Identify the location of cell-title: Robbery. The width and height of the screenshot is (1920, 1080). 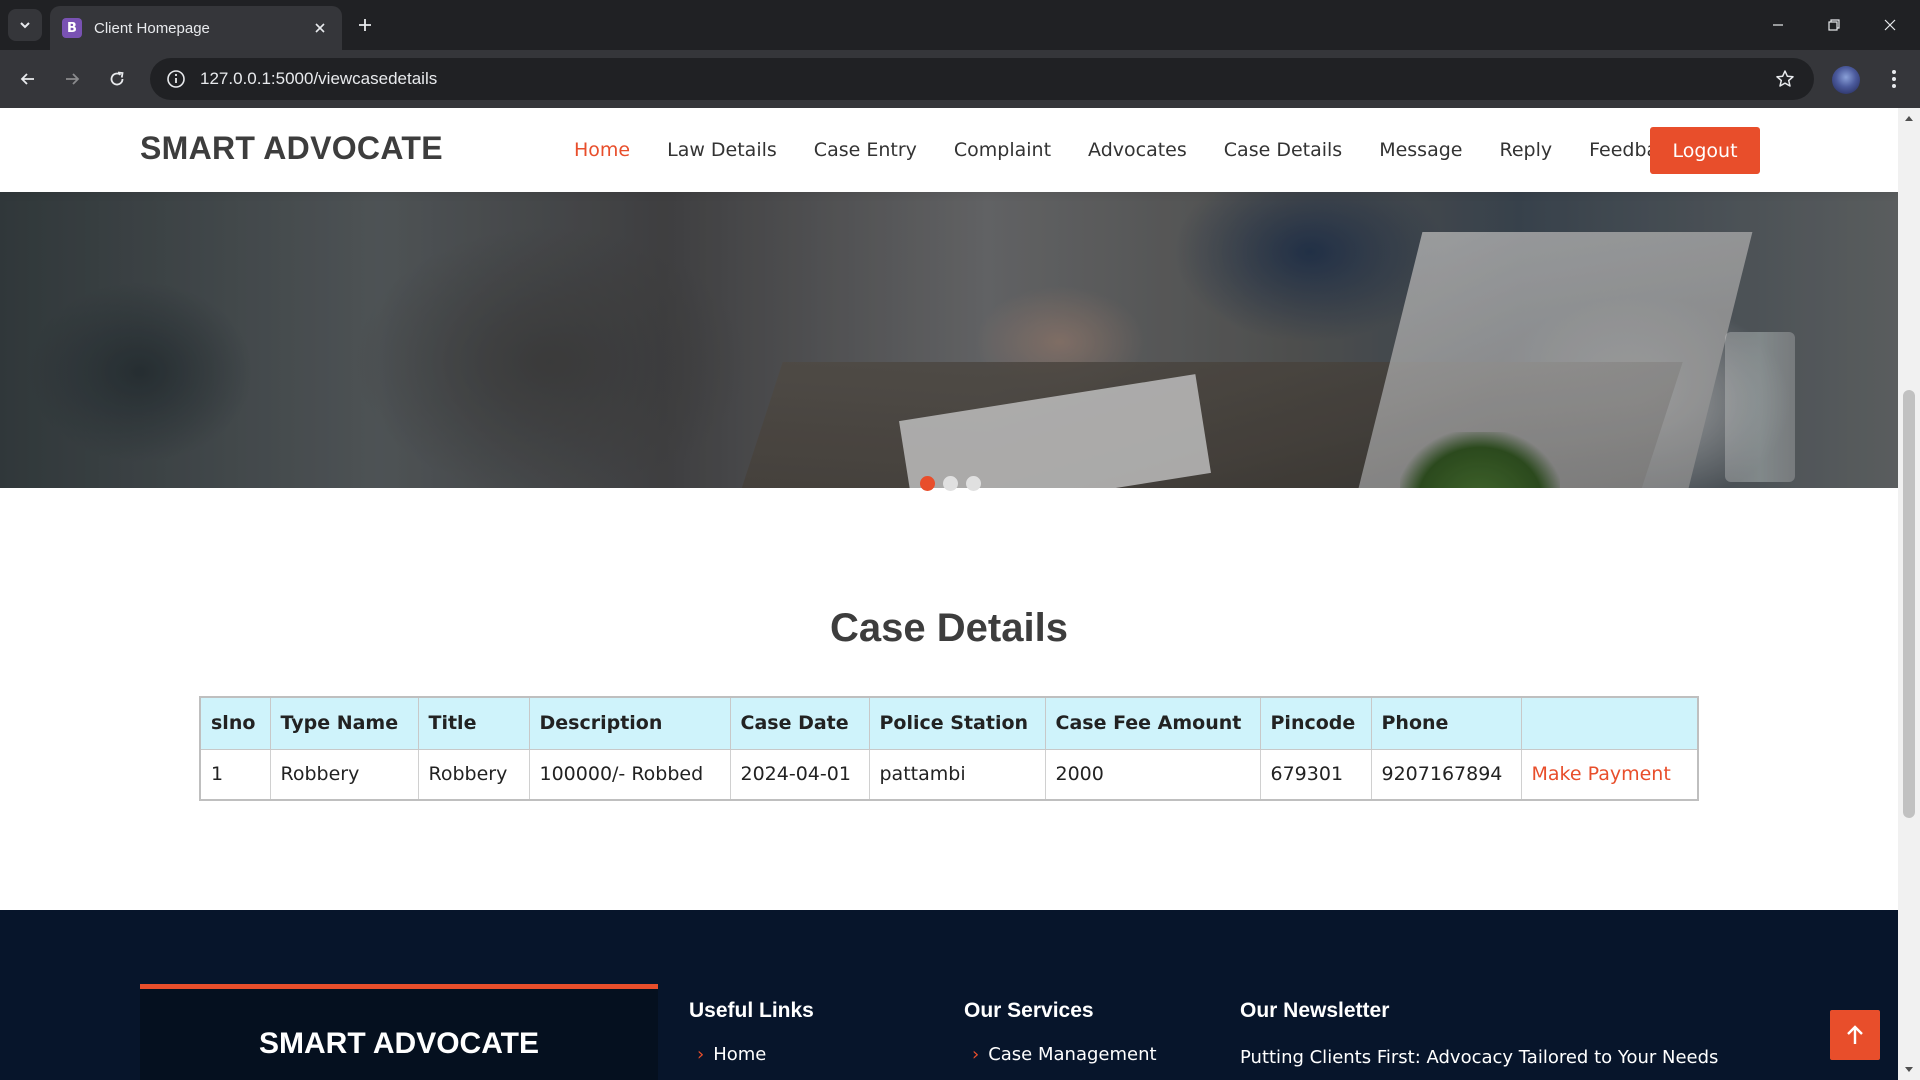
(473, 774).